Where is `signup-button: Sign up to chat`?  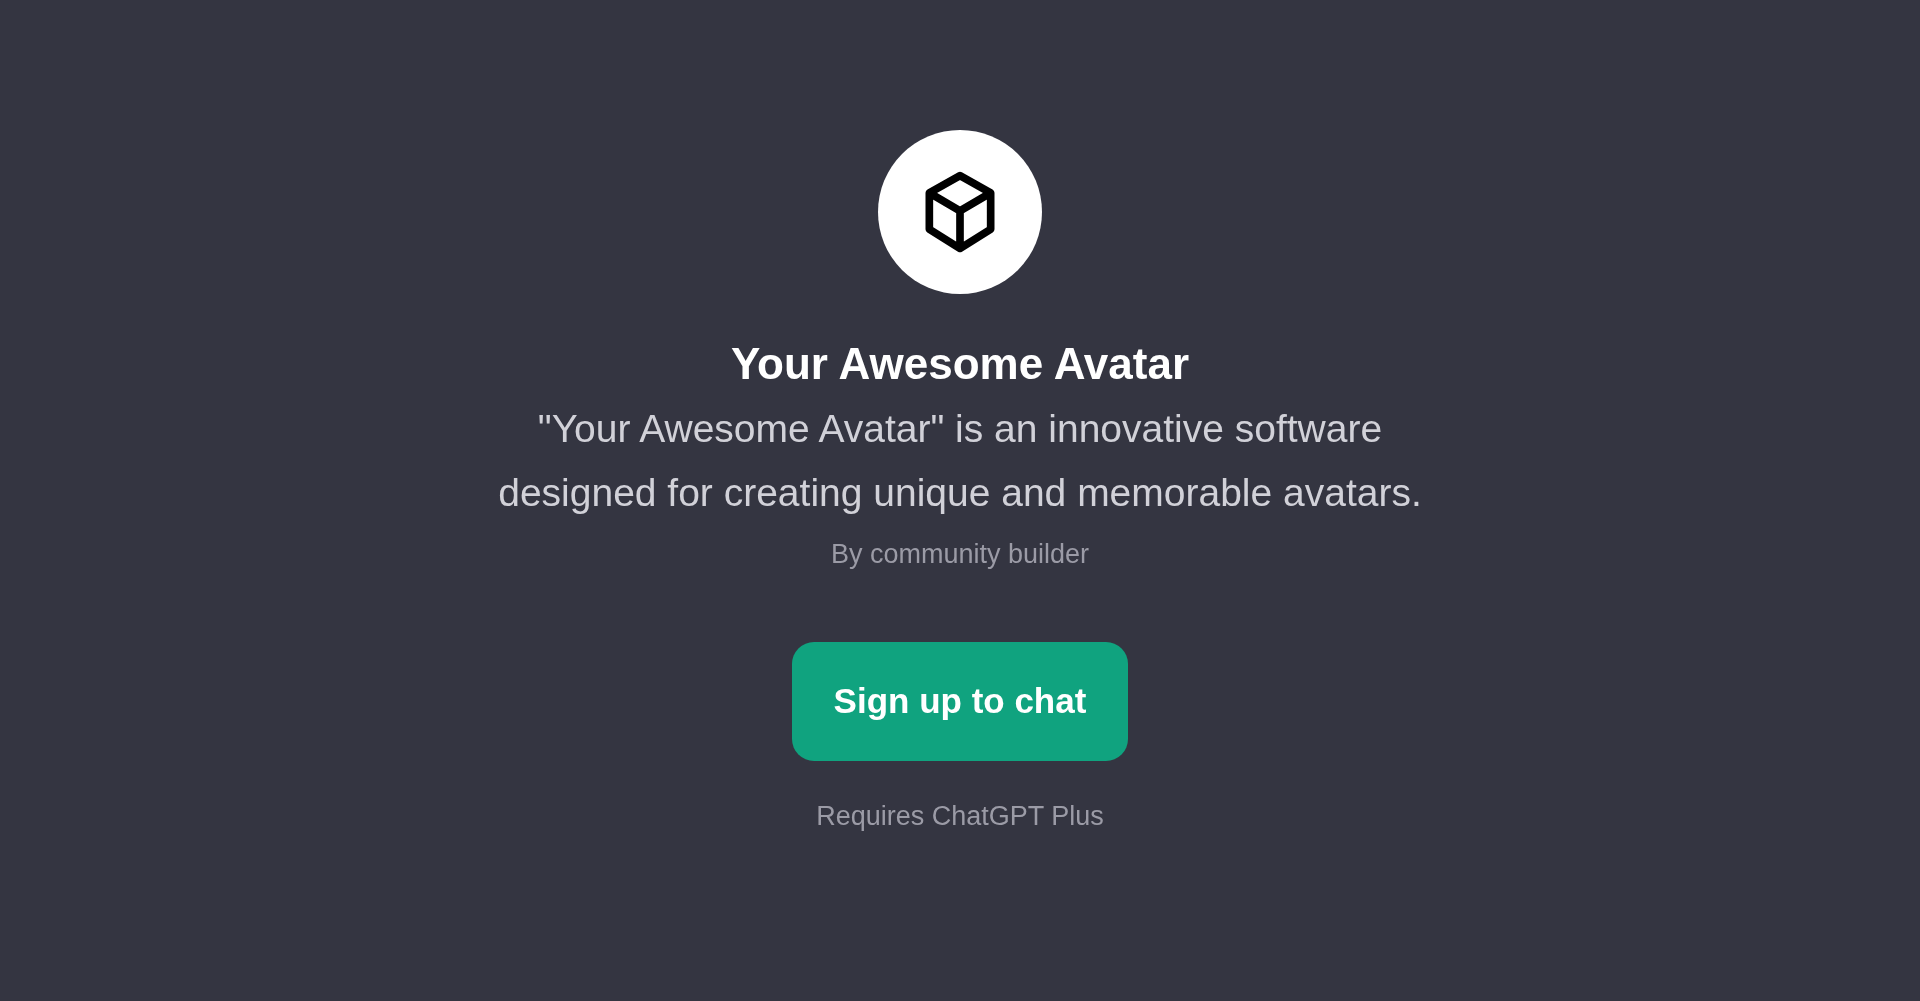 signup-button: Sign up to chat is located at coordinates (960, 701).